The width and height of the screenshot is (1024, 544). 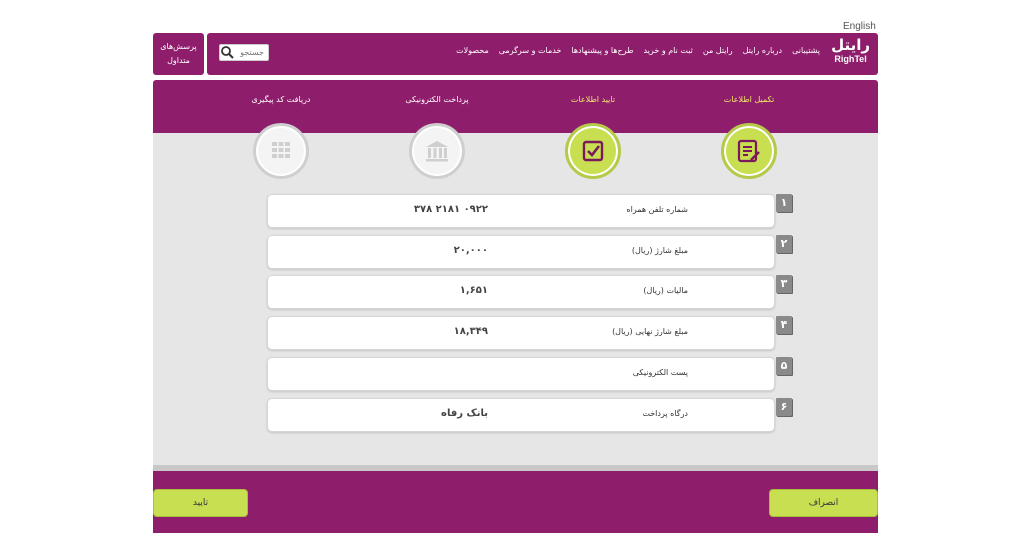 I want to click on row-label: پست الکترونیکی, so click(x=660, y=372).